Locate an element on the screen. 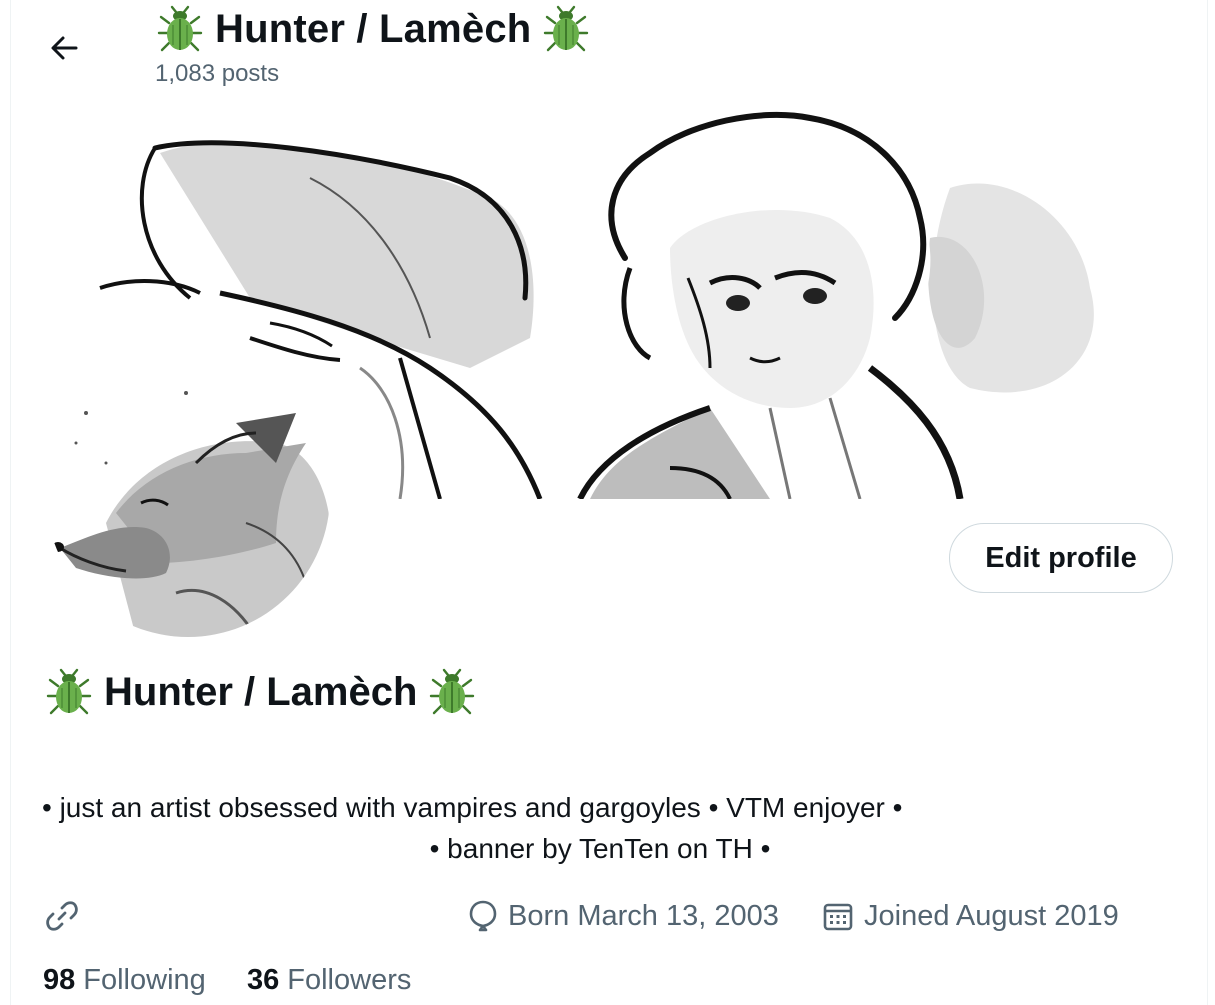 This screenshot has height=1005, width=1215. avatar-wolf-image is located at coordinates (188, 495).